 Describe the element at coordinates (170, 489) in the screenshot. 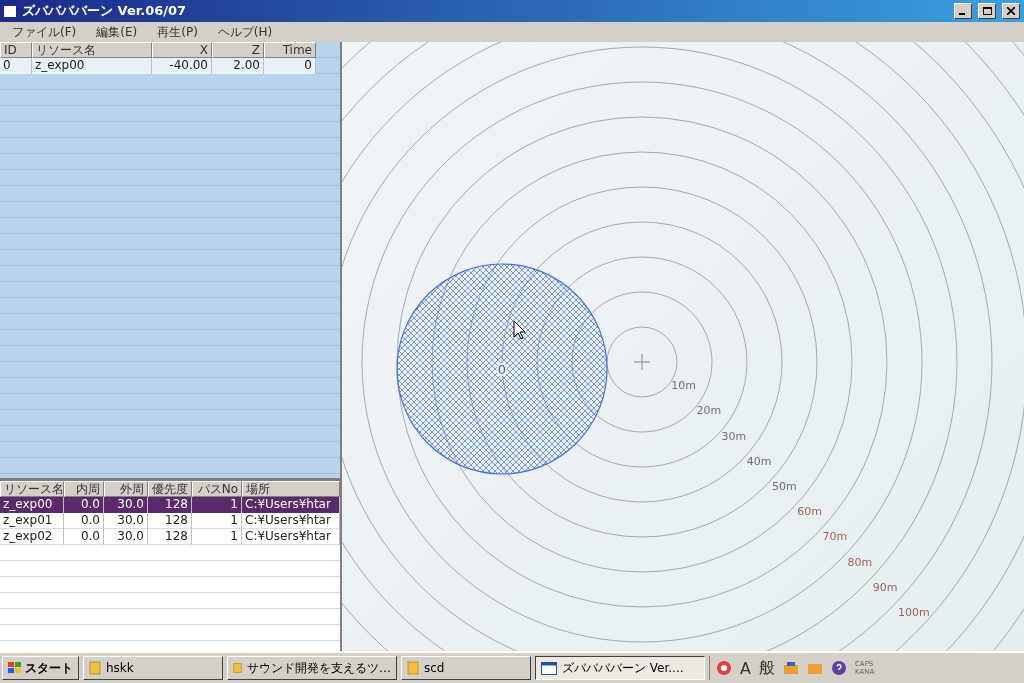

I see `column-header: 優先度` at that location.